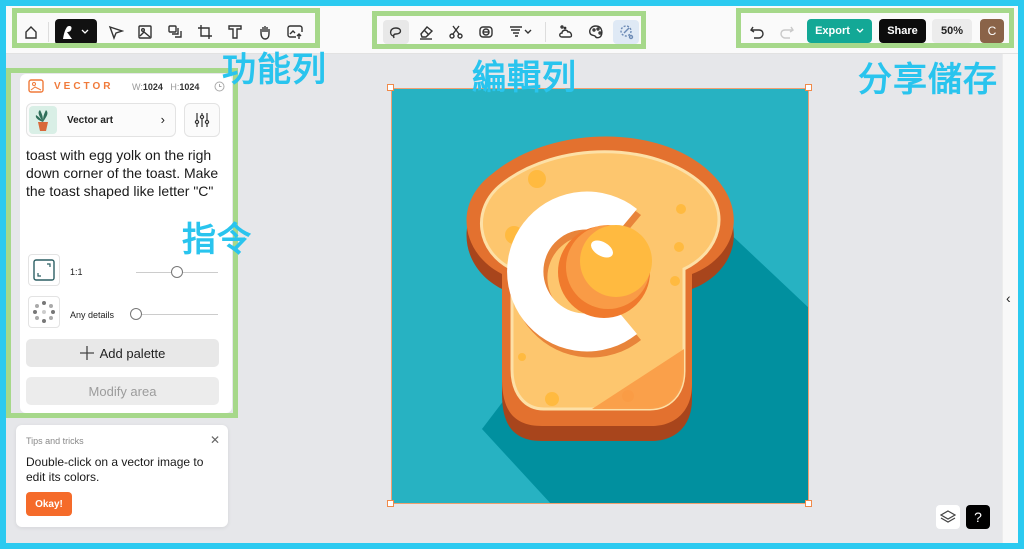  I want to click on detail-level-button, so click(44, 312).